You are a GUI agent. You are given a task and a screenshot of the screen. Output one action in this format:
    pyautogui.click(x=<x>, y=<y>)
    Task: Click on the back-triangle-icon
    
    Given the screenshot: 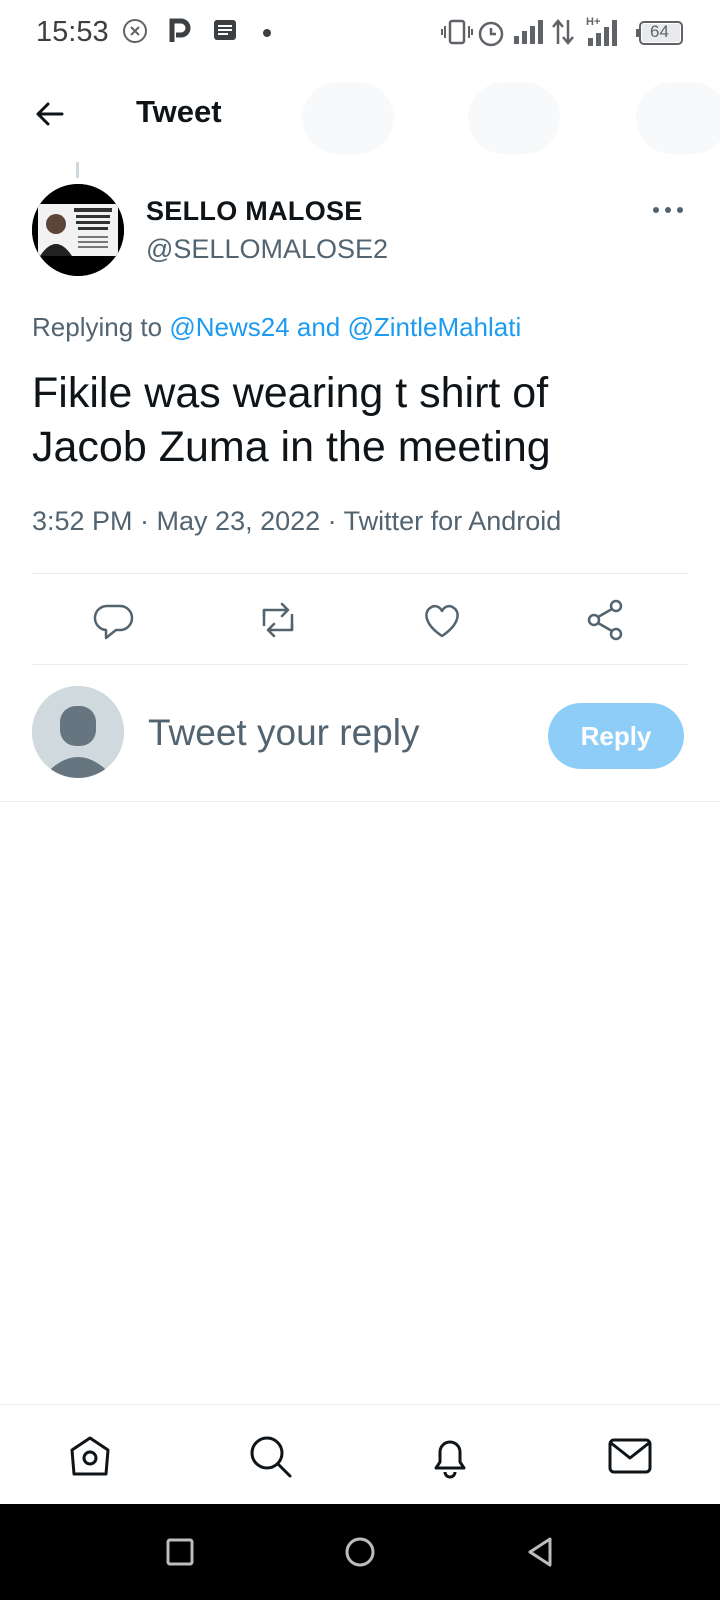 What is the action you would take?
    pyautogui.click(x=540, y=1552)
    